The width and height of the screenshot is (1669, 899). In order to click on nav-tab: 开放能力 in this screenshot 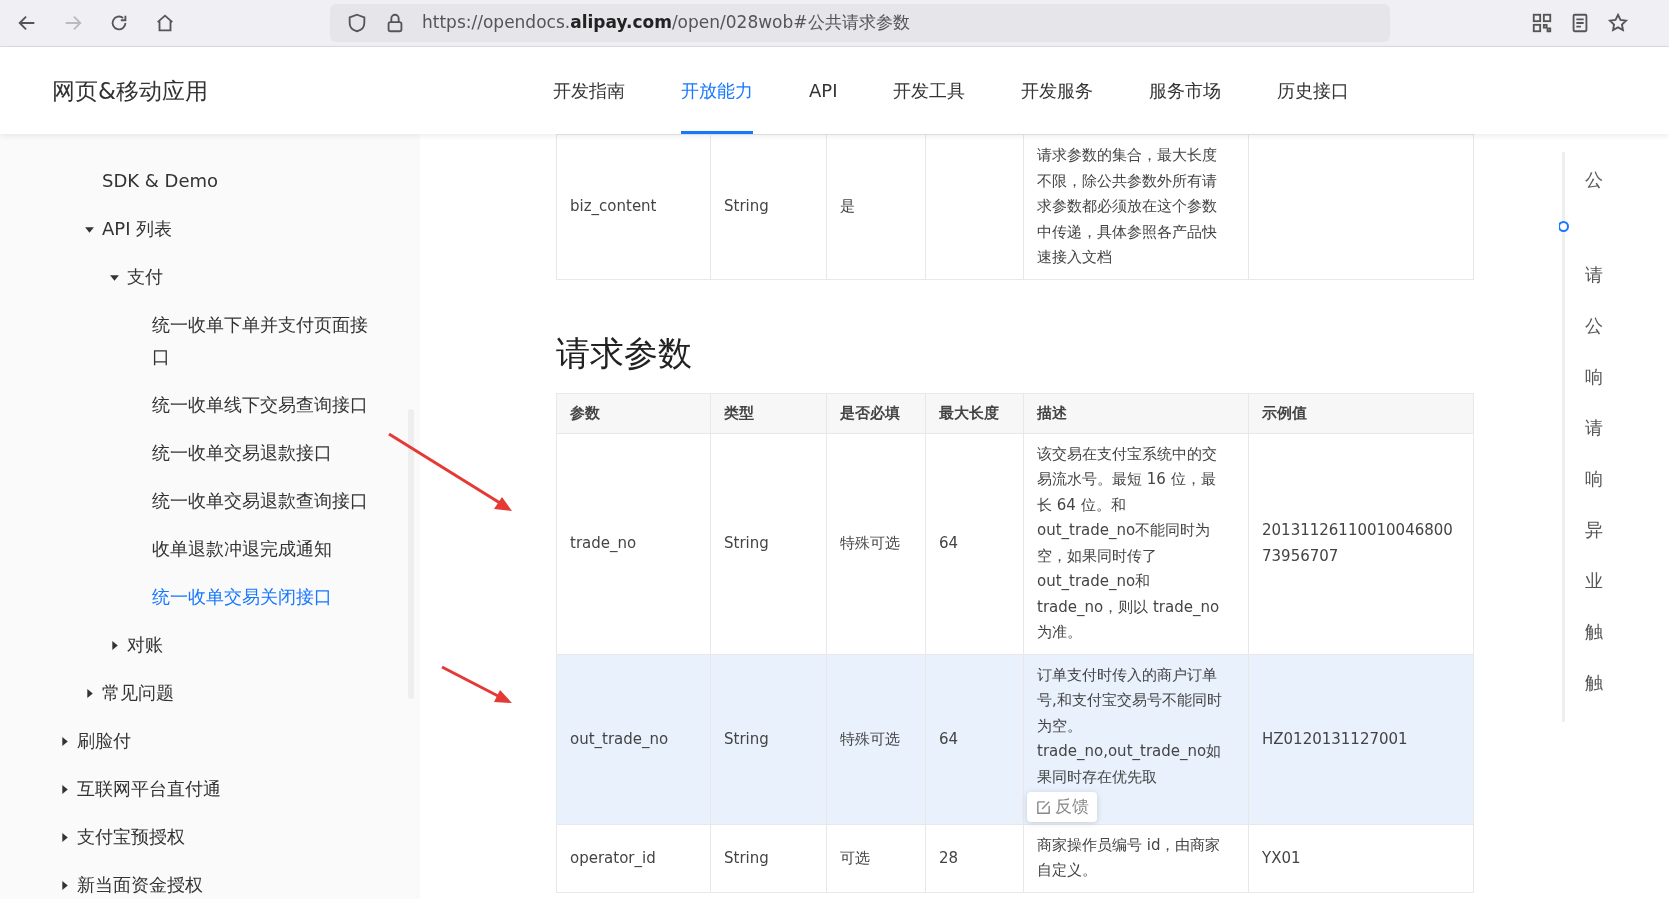, I will do `click(717, 91)`.